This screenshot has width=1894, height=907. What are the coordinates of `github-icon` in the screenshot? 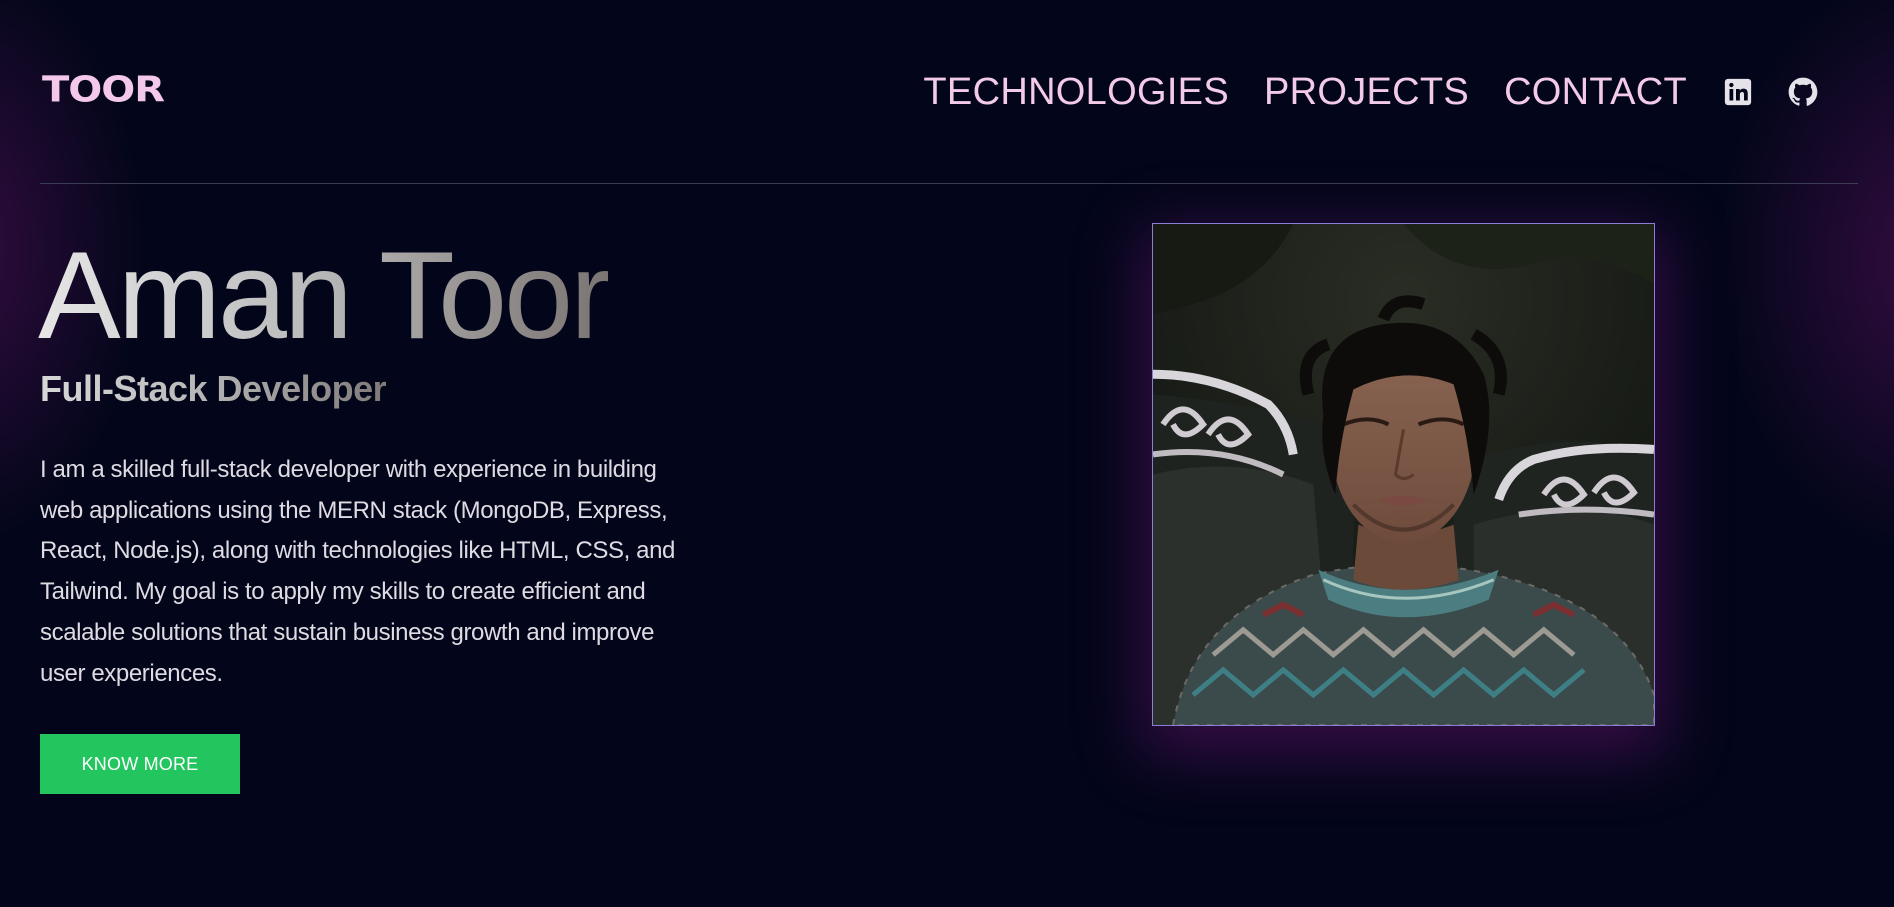 It's located at (1803, 92).